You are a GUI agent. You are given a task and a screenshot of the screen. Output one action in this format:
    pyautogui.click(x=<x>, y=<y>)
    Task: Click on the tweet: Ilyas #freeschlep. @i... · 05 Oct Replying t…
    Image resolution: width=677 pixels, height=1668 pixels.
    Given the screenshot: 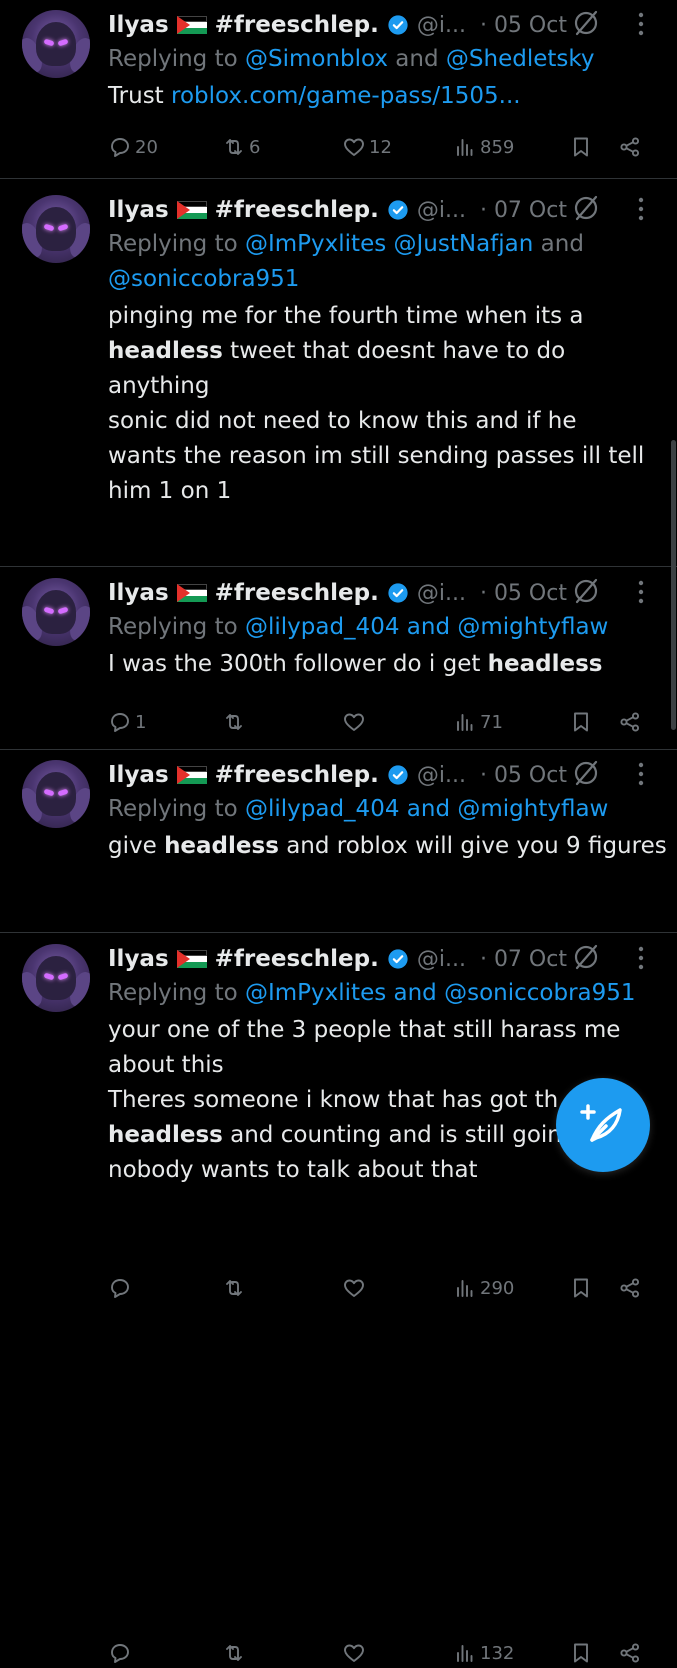 What is the action you would take?
    pyautogui.click(x=338, y=89)
    